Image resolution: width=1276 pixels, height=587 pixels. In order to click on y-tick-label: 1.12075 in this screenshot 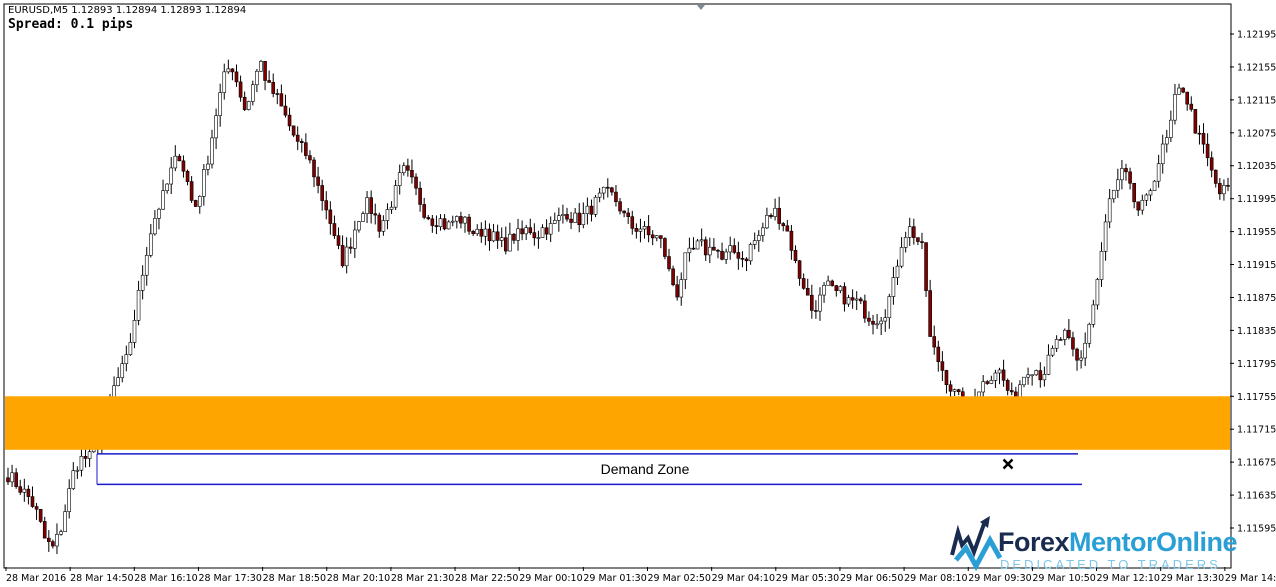, I will do `click(1256, 133)`.